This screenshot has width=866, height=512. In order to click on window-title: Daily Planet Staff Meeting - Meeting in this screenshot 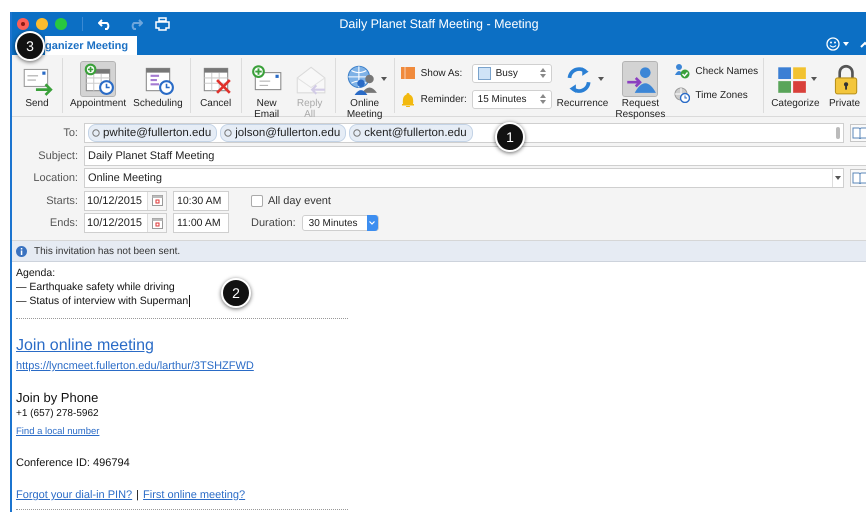, I will do `click(439, 24)`.